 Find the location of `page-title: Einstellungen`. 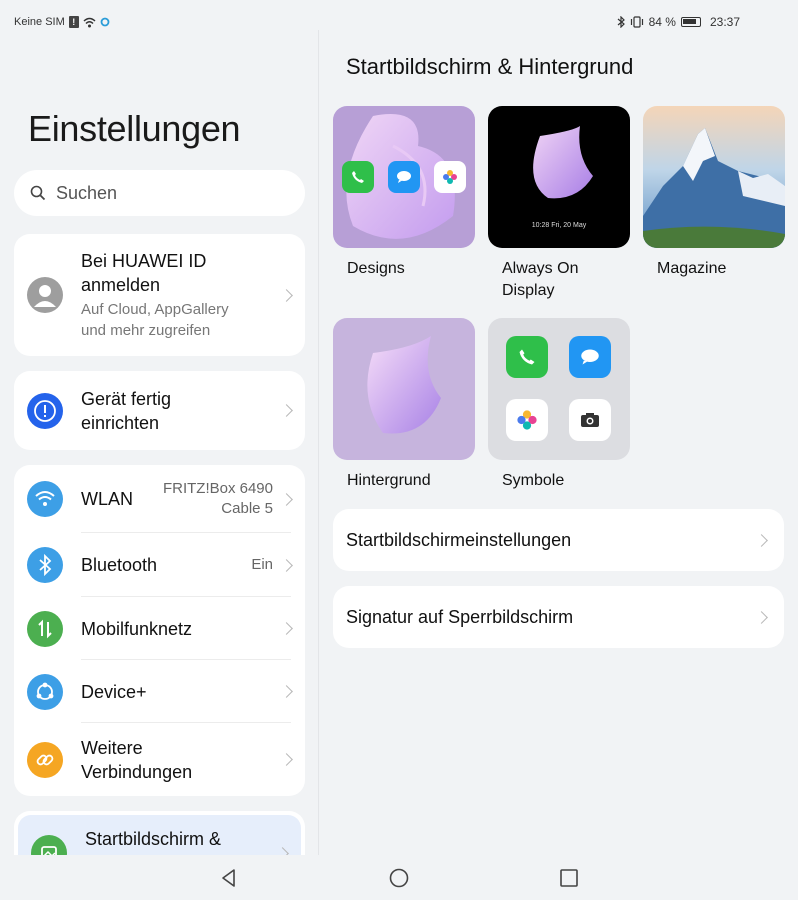

page-title: Einstellungen is located at coordinates (134, 128).